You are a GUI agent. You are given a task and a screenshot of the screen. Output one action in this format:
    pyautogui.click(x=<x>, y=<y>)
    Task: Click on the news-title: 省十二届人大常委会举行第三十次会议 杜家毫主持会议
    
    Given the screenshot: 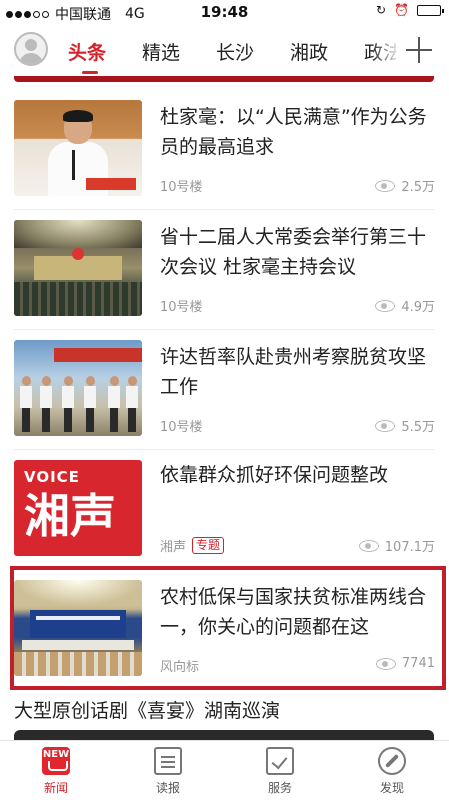 What is the action you would take?
    pyautogui.click(x=293, y=252)
    